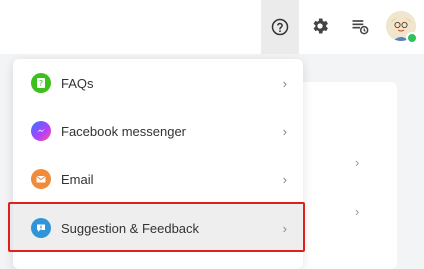 The height and width of the screenshot is (269, 424). Describe the element at coordinates (158, 179) in the screenshot. I see `menu-item-email: Email ›` at that location.